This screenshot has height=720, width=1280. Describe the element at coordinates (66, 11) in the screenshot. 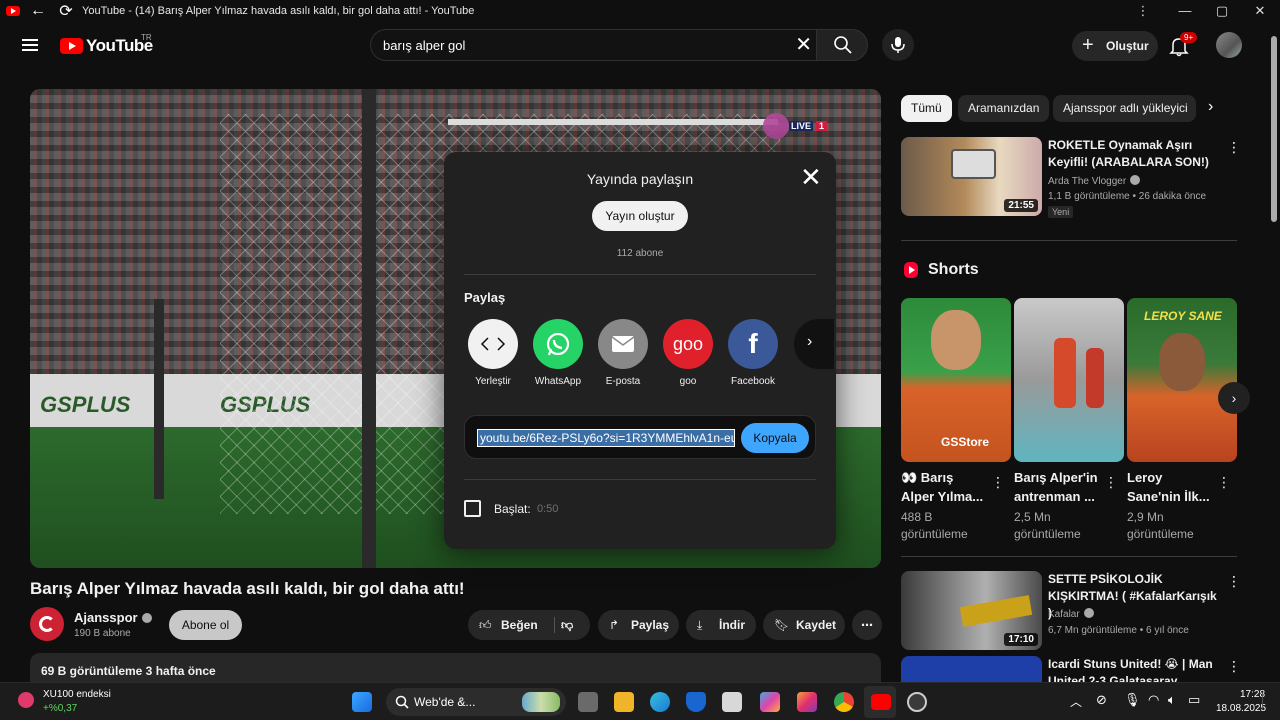

I see `refresh-icon: ⟳` at that location.